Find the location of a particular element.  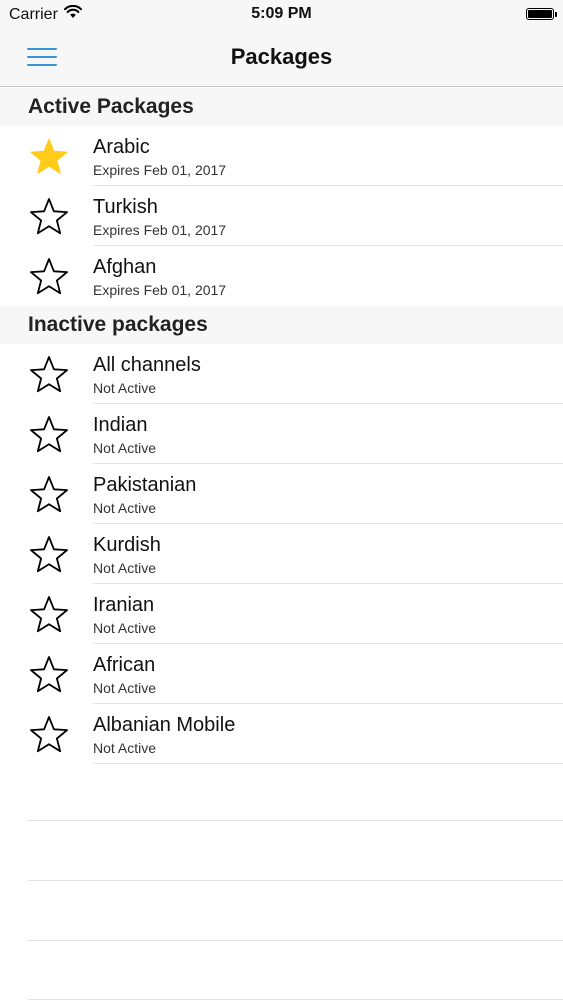

section-header-active: Active Packages is located at coordinates (281, 107).